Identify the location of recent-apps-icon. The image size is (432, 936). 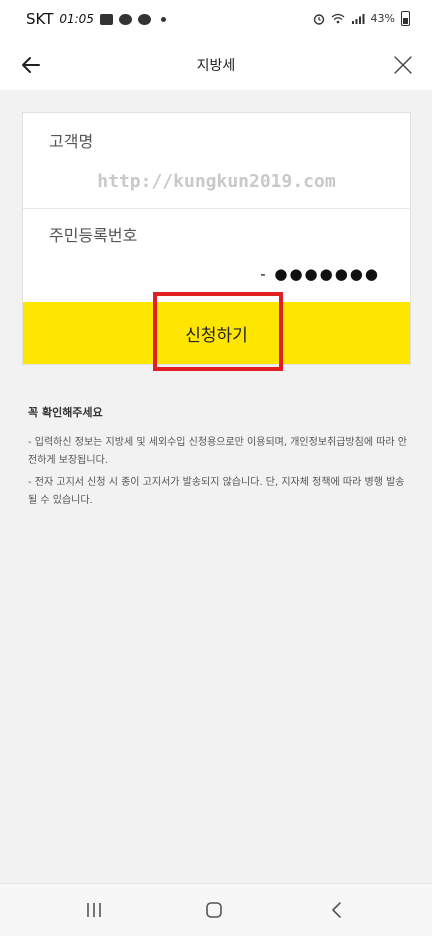
(94, 910).